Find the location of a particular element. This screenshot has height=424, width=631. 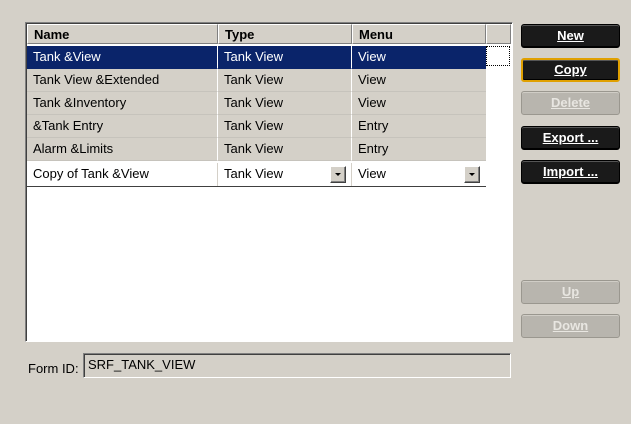

table-row: Tank &Inventory Tank View View is located at coordinates (256, 103).